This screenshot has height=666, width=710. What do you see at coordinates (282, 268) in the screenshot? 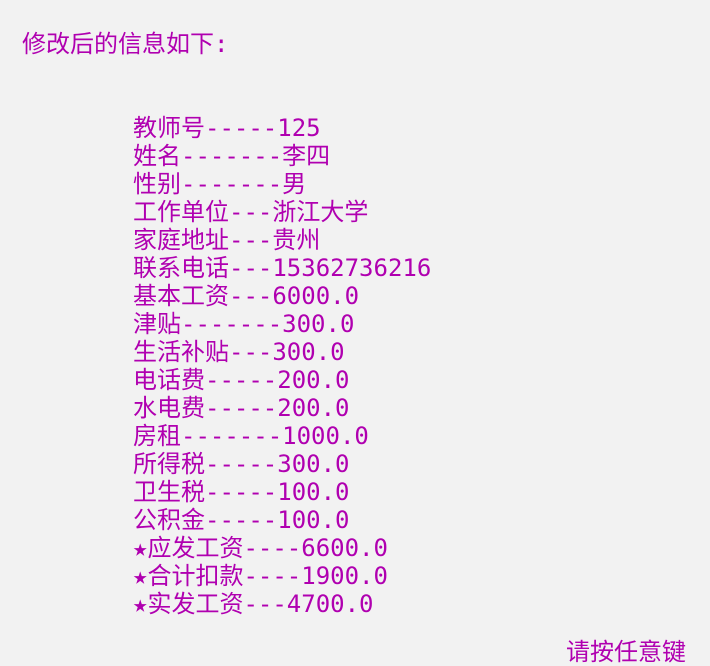
I see `phone-line: 联系电话---15362736216` at bounding box center [282, 268].